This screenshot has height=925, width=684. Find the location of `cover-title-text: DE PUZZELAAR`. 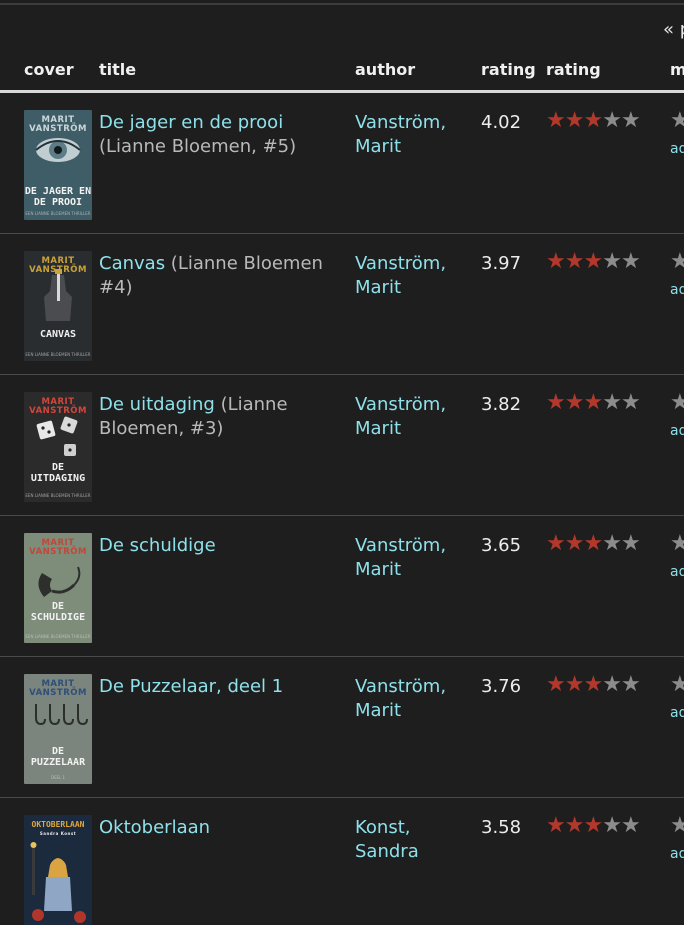

cover-title-text: DE PUZZELAAR is located at coordinates (58, 757).